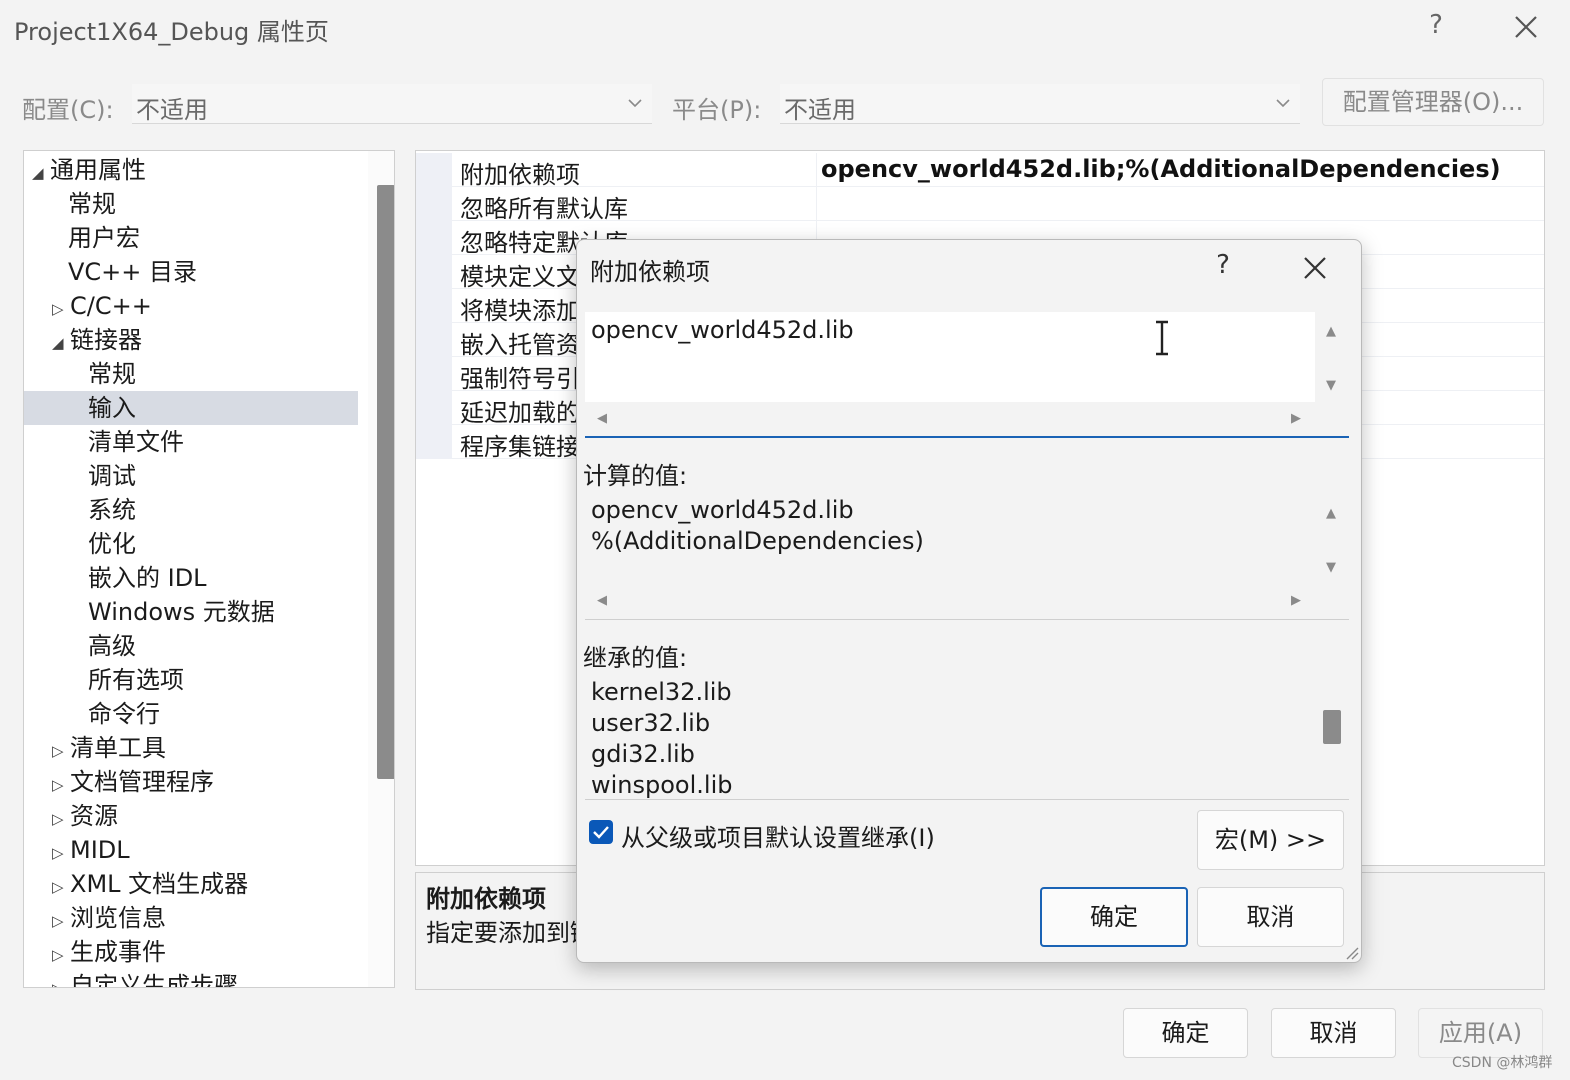  What do you see at coordinates (98, 170) in the screenshot?
I see `tree-item-label: 通用属性` at bounding box center [98, 170].